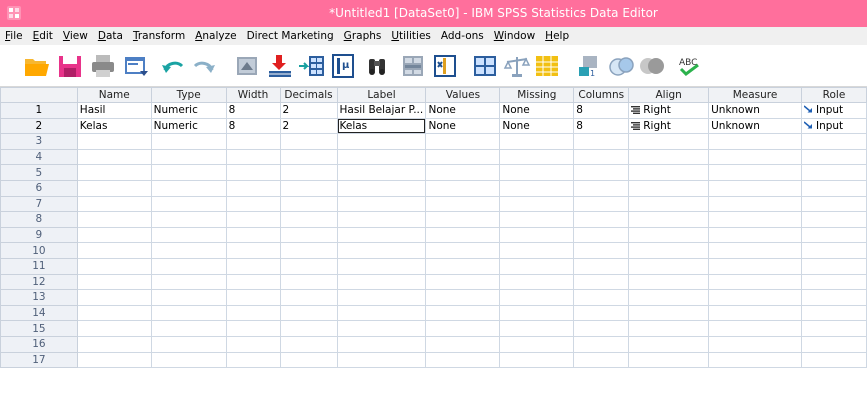 The width and height of the screenshot is (867, 412). I want to click on use-sets-icon, so click(621, 66).